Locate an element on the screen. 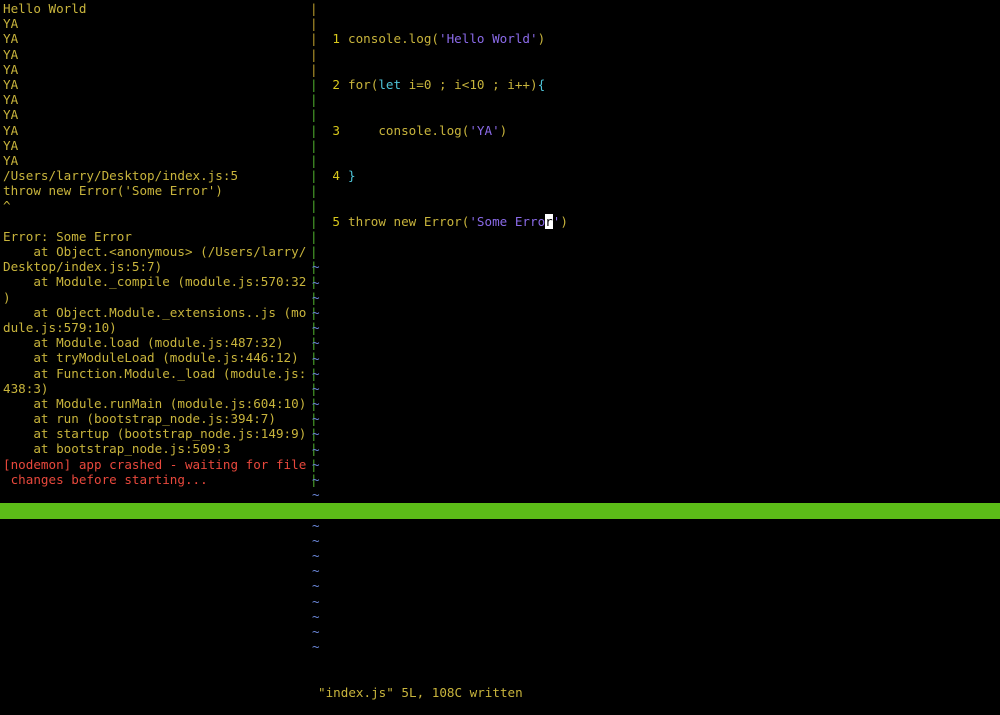 This screenshot has height=715, width=1000. code-line: 1 console.log('Hello World') is located at coordinates (658, 38).